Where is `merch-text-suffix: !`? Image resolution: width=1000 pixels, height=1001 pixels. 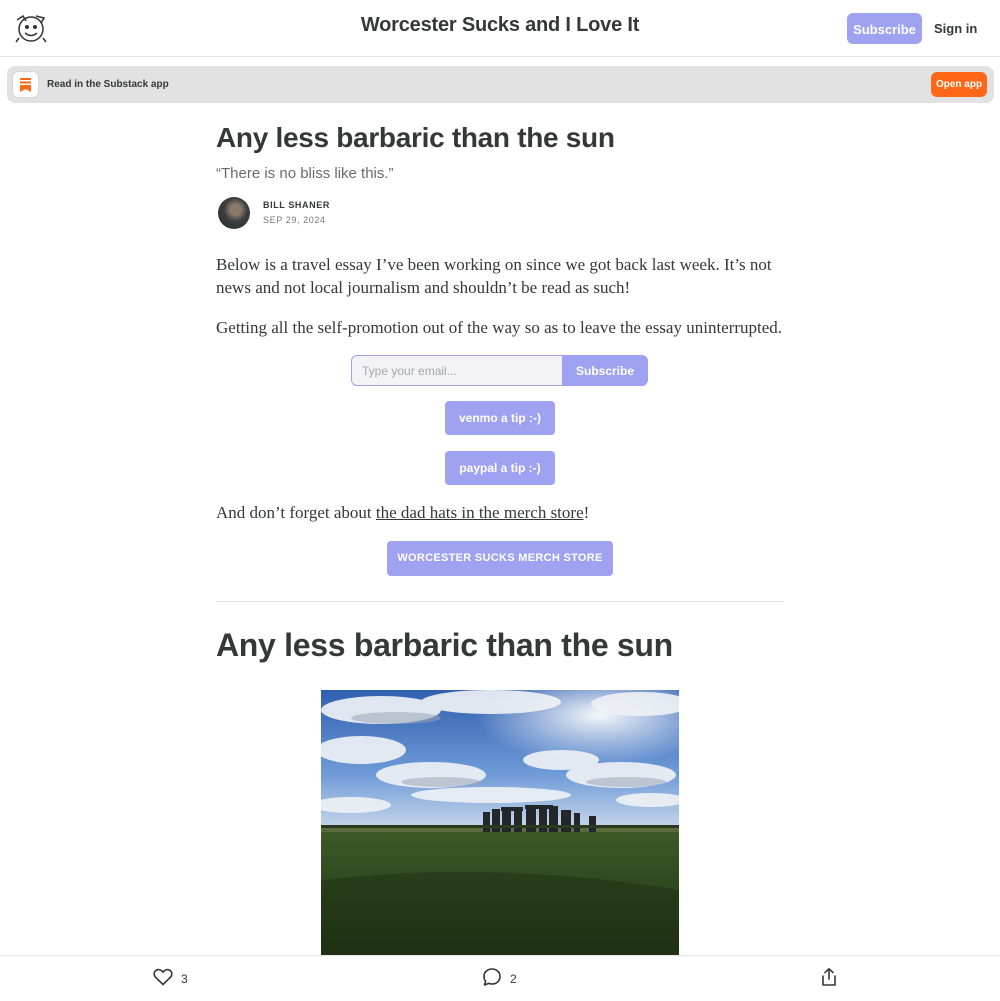 merch-text-suffix: ! is located at coordinates (586, 512).